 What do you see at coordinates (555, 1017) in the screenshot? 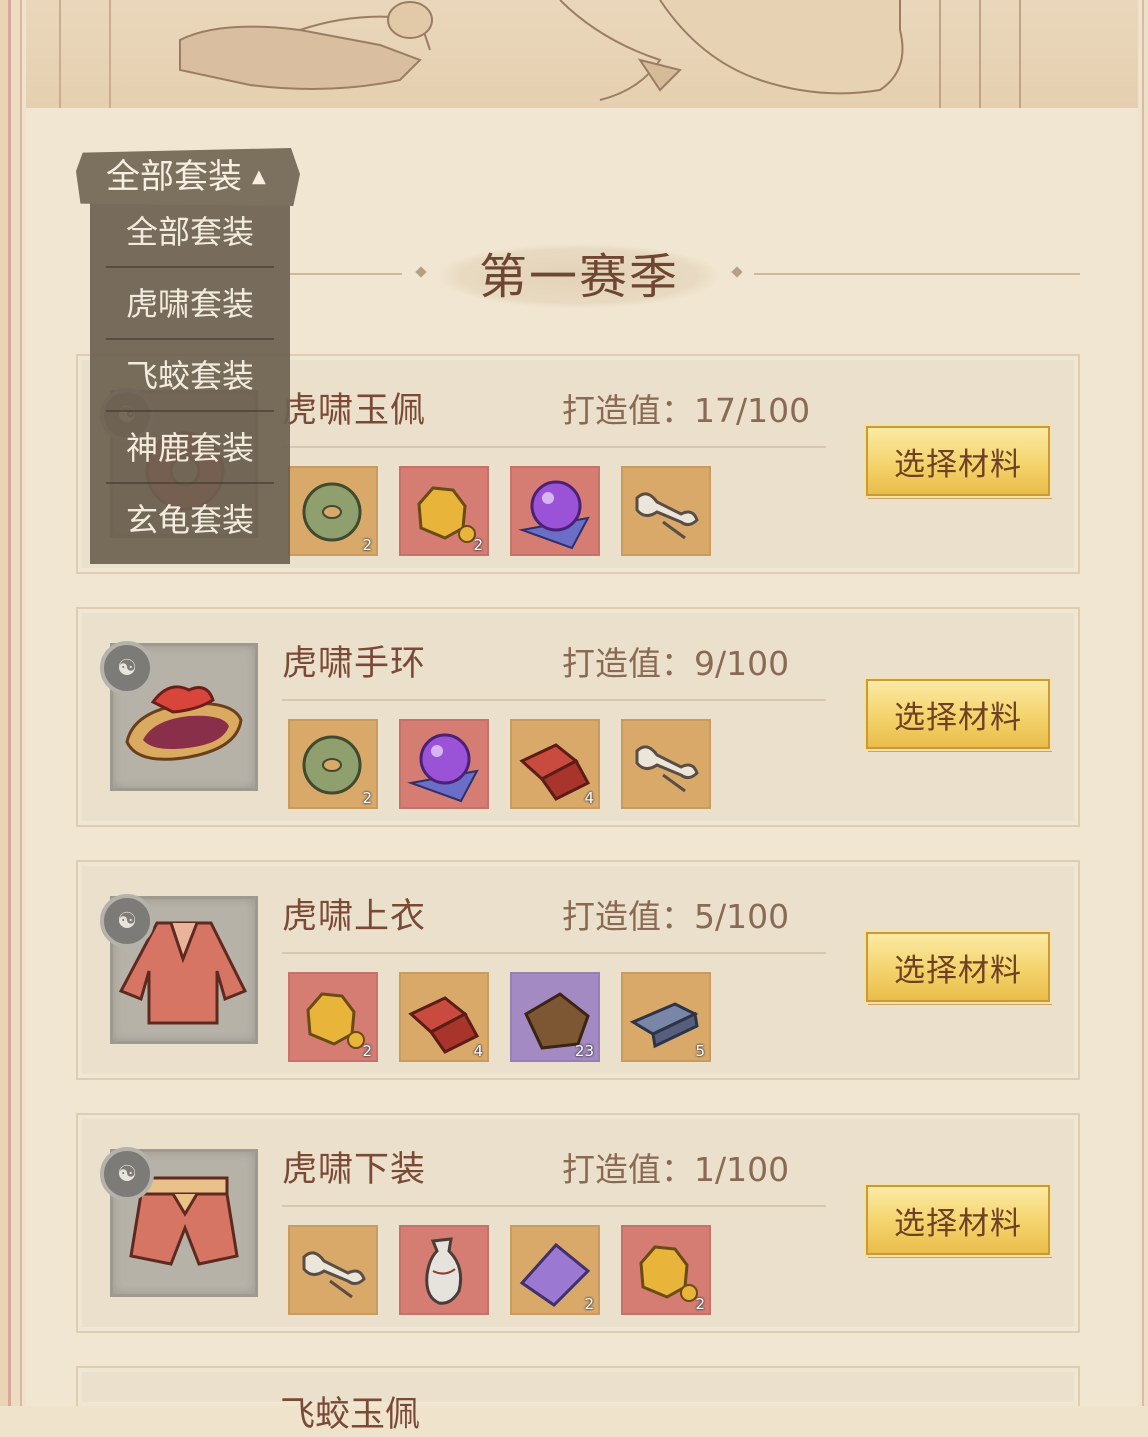
I see `material-slot: 23` at bounding box center [555, 1017].